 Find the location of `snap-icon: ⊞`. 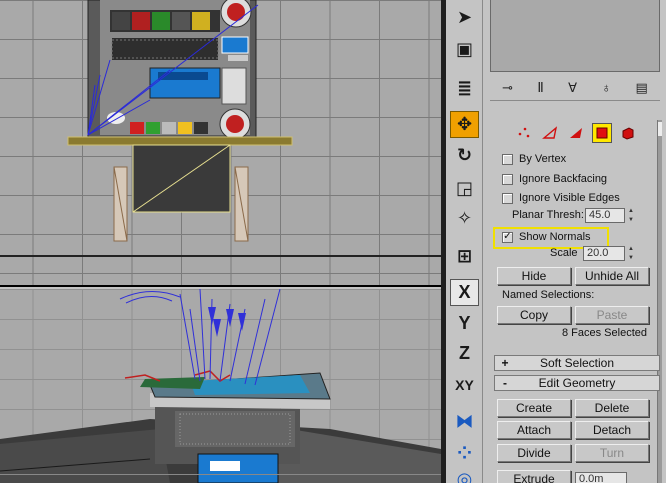

snap-icon: ⊞ is located at coordinates (464, 256).